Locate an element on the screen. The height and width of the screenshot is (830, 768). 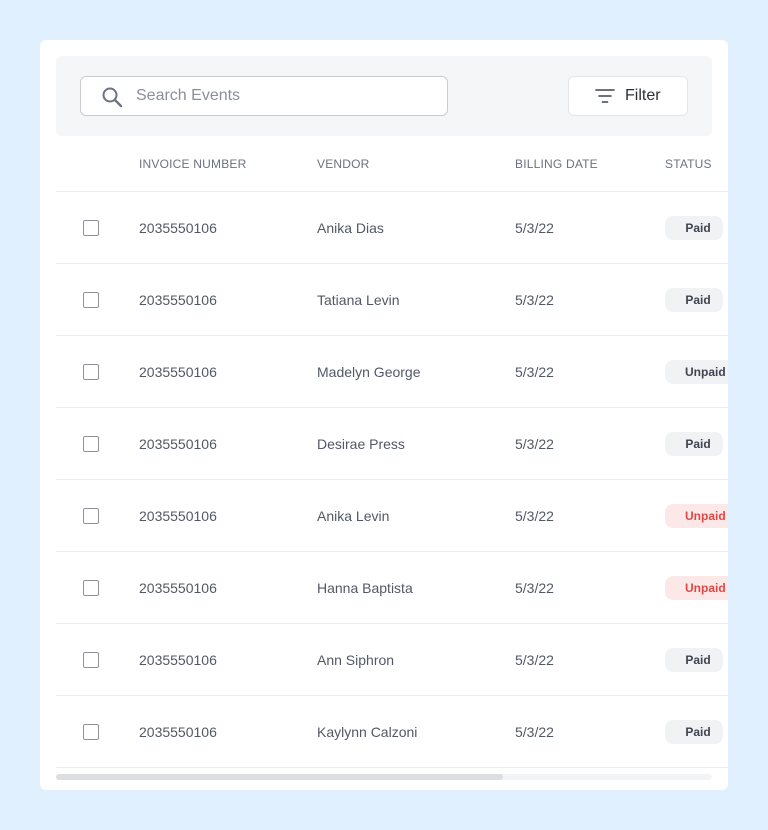
vendor-cell: Desirae Press is located at coordinates (361, 444).